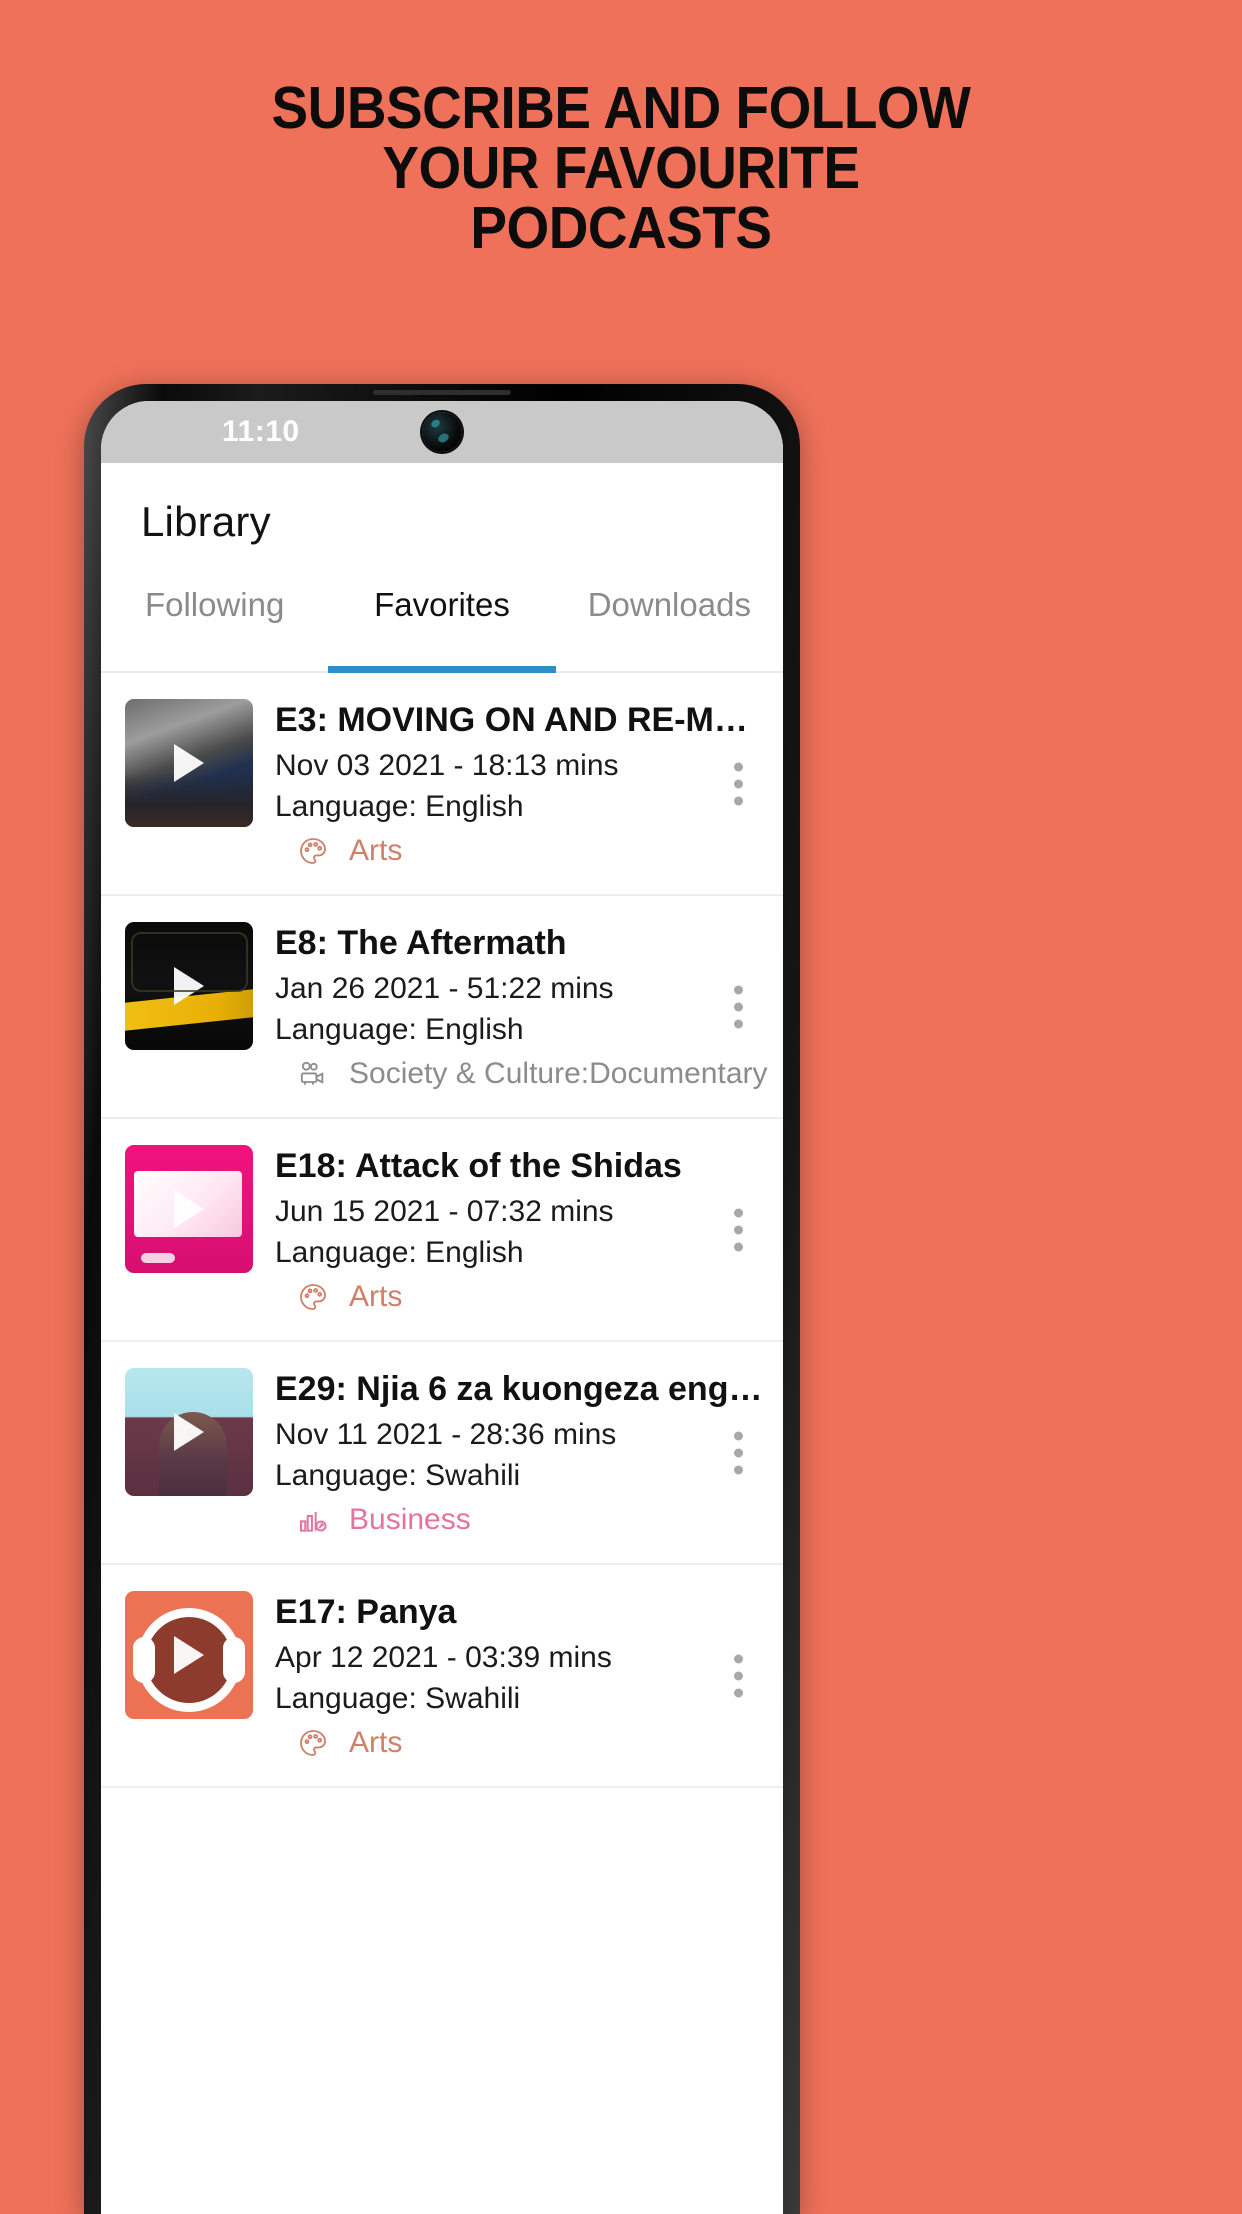 The image size is (1242, 2214). Describe the element at coordinates (421, 943) in the screenshot. I see `episode-title: E8: The Aftermath` at that location.